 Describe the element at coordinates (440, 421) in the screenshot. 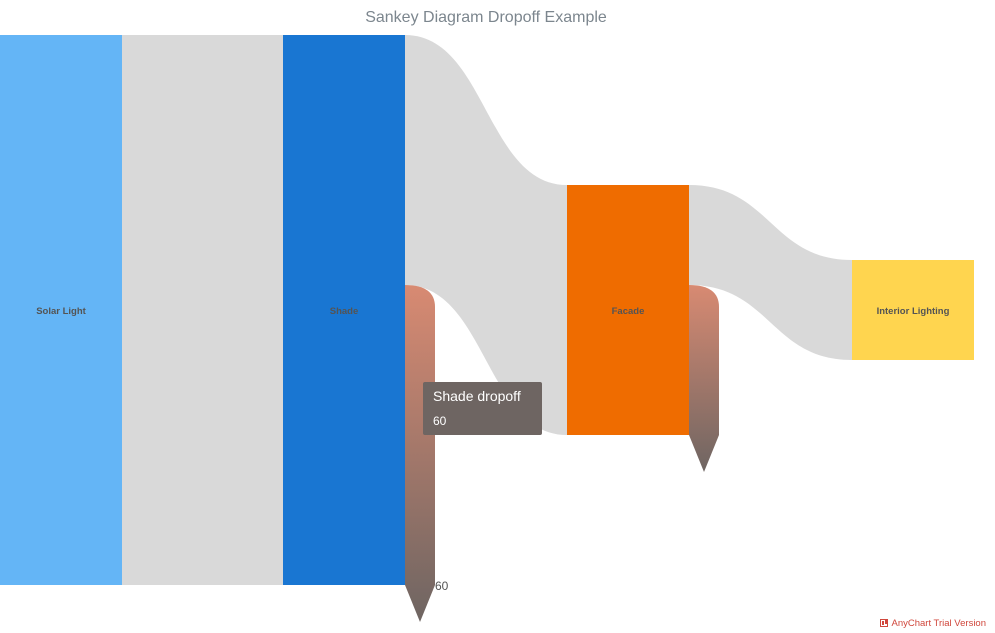

I see `tooltip-value: 60` at that location.